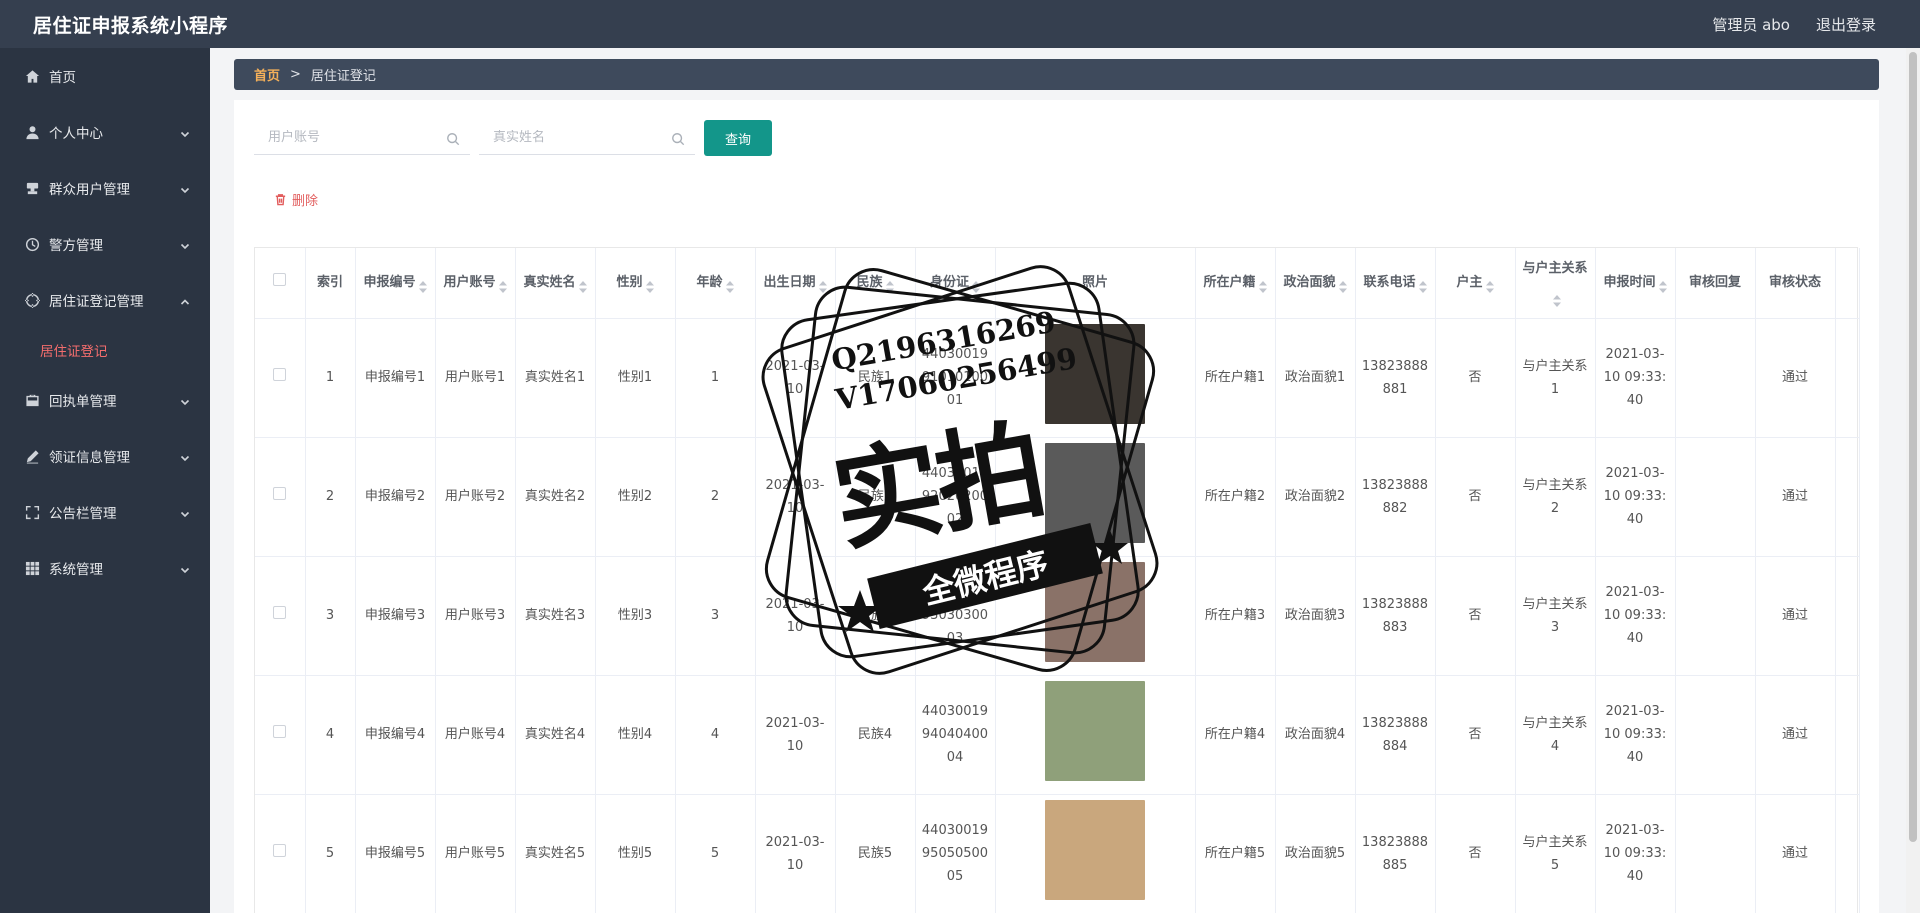 The width and height of the screenshot is (1920, 913). Describe the element at coordinates (1555, 378) in the screenshot. I see `cell-relation: 与户主关系1` at that location.